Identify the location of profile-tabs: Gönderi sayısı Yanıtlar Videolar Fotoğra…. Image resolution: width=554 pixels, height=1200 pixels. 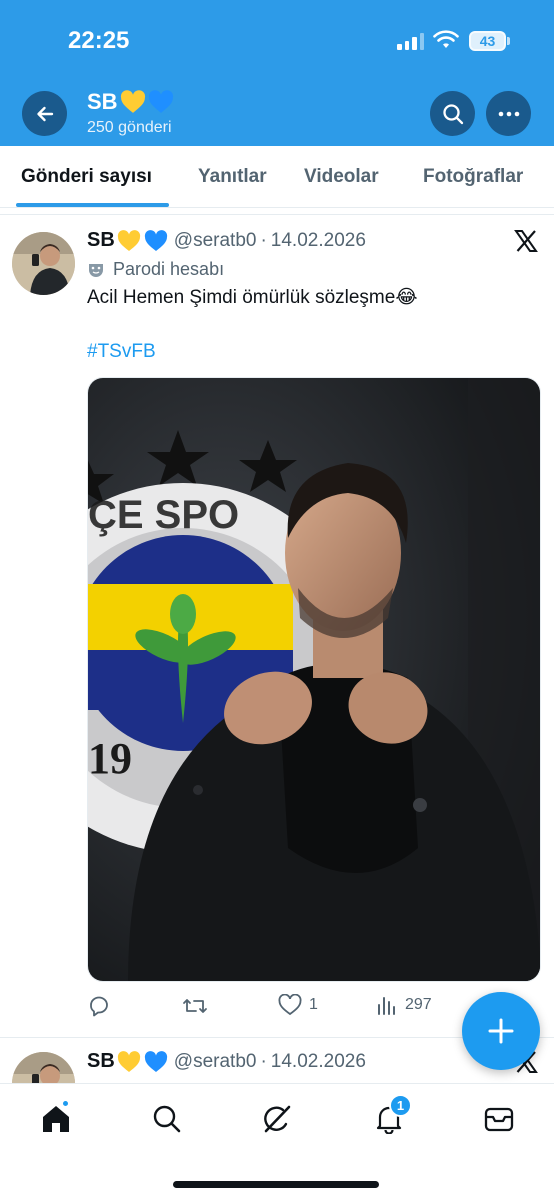
(277, 177).